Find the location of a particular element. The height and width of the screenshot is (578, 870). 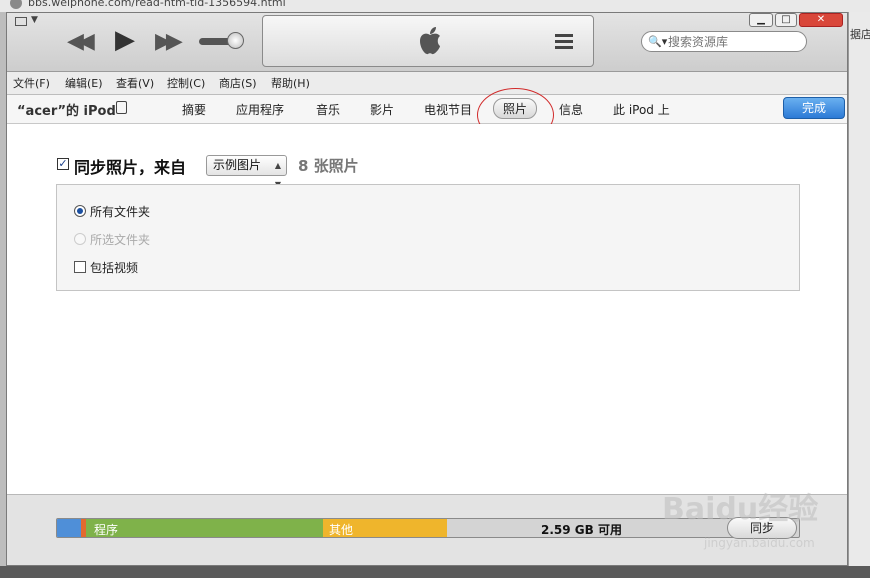

include-videos-label: 包括视频 is located at coordinates (114, 268).